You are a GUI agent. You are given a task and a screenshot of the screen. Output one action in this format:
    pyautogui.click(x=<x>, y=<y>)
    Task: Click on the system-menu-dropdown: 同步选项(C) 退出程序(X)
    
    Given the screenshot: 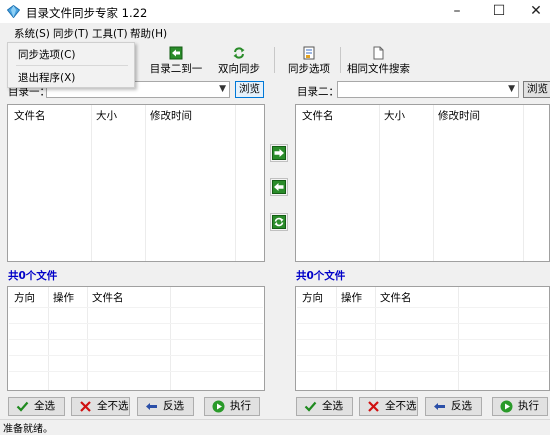 What is the action you would take?
    pyautogui.click(x=71, y=65)
    